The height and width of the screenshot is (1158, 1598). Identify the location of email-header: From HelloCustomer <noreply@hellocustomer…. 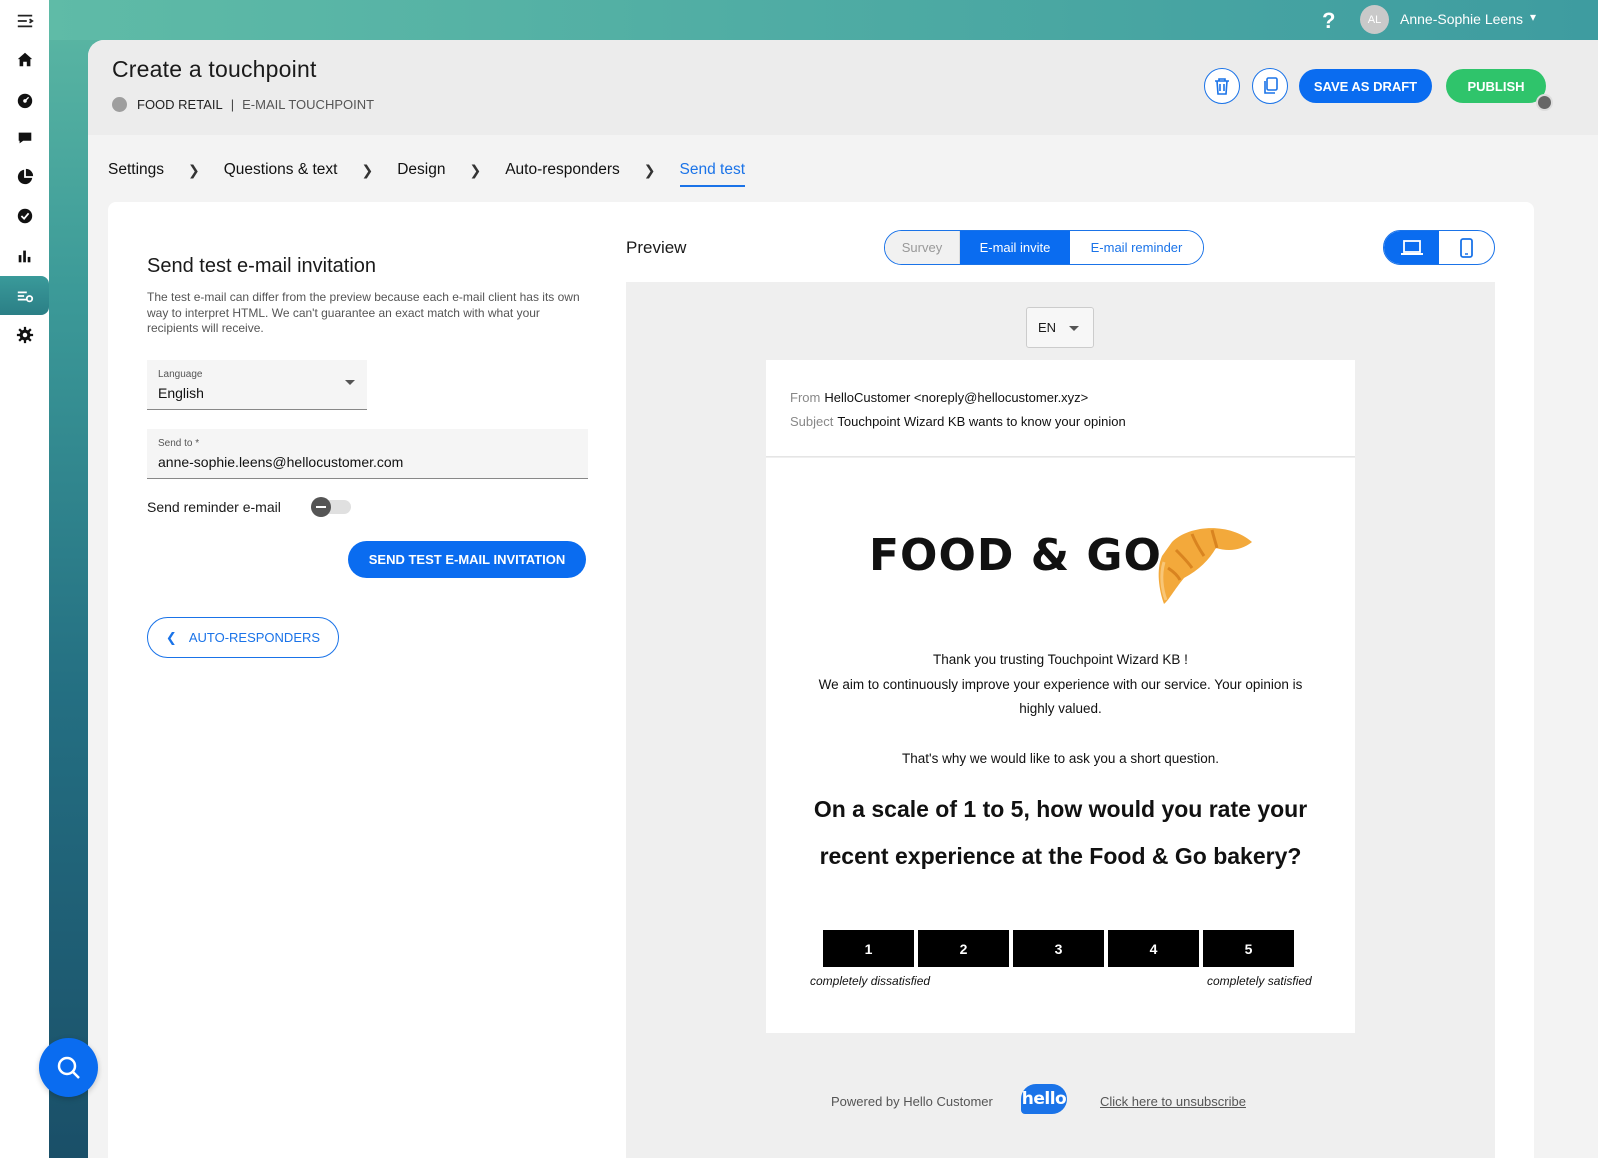
(1060, 408).